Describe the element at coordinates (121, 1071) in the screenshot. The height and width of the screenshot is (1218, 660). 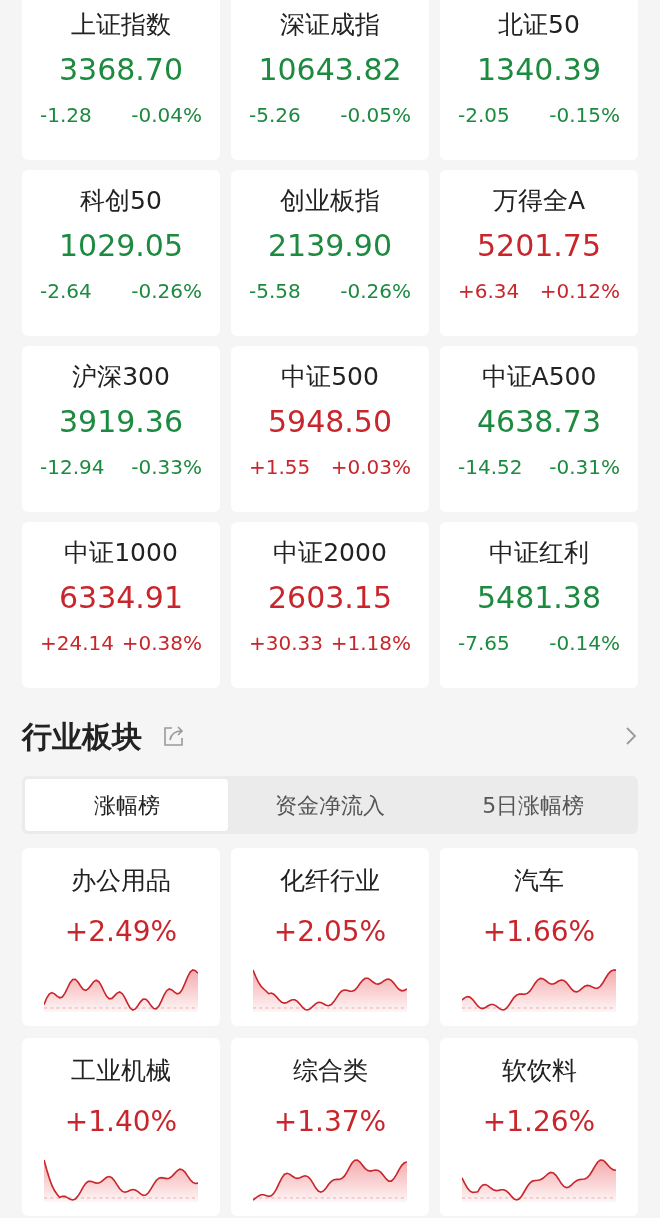
I see `sector-name: 工业机械` at that location.